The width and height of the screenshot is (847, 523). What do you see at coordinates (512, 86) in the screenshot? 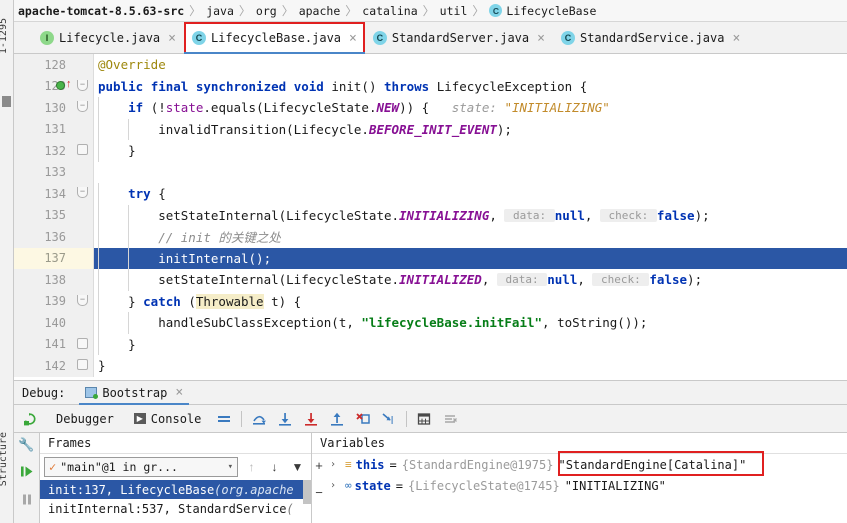
I see `code-token: LifecycleException {` at bounding box center [512, 86].